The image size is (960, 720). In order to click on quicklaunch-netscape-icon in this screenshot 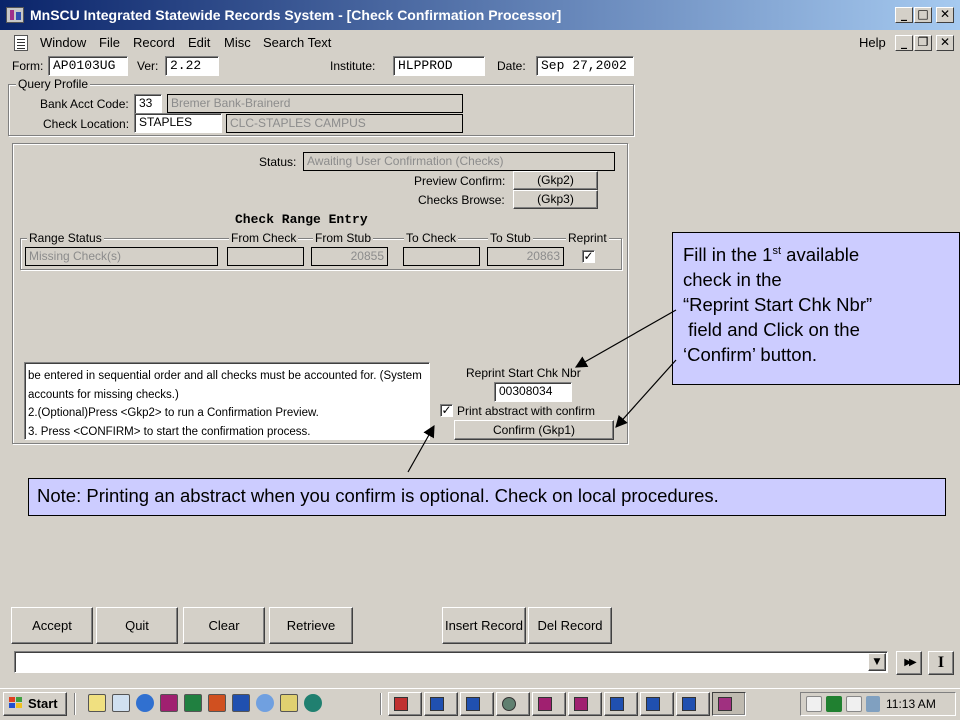, I will do `click(313, 703)`.